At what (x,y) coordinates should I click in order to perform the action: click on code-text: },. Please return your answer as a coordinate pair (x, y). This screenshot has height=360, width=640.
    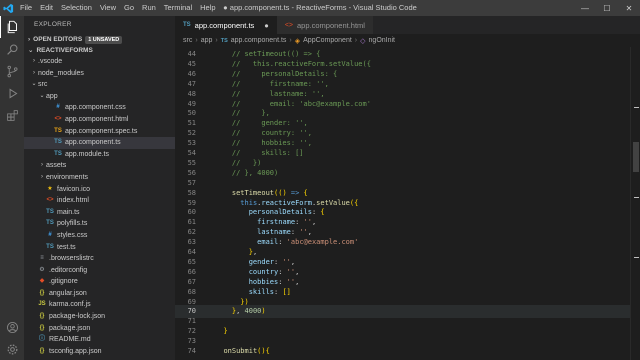
    Looking at the image, I should click on (253, 252).